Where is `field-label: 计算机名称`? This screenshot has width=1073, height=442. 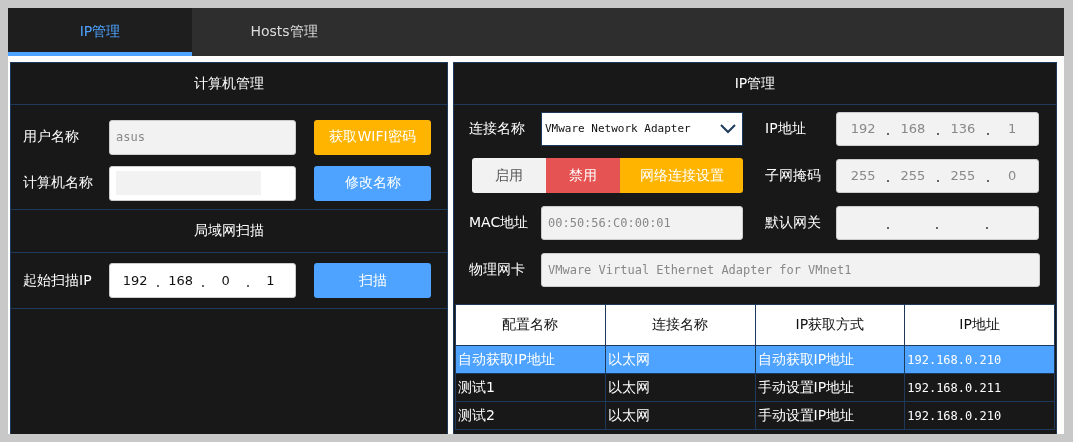 field-label: 计算机名称 is located at coordinates (58, 183).